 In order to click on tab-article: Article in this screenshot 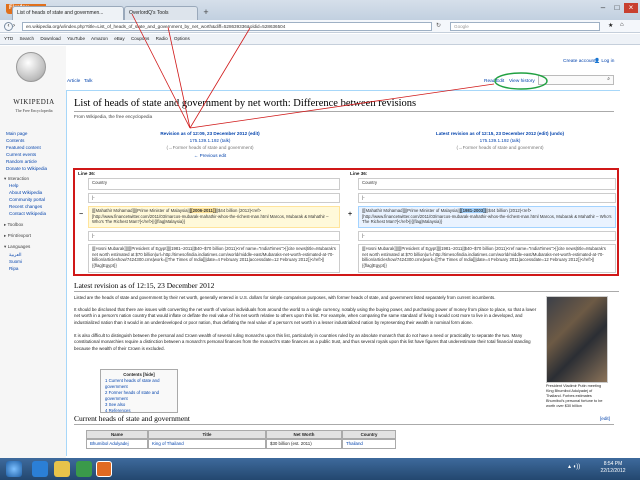, I will do `click(73, 81)`.